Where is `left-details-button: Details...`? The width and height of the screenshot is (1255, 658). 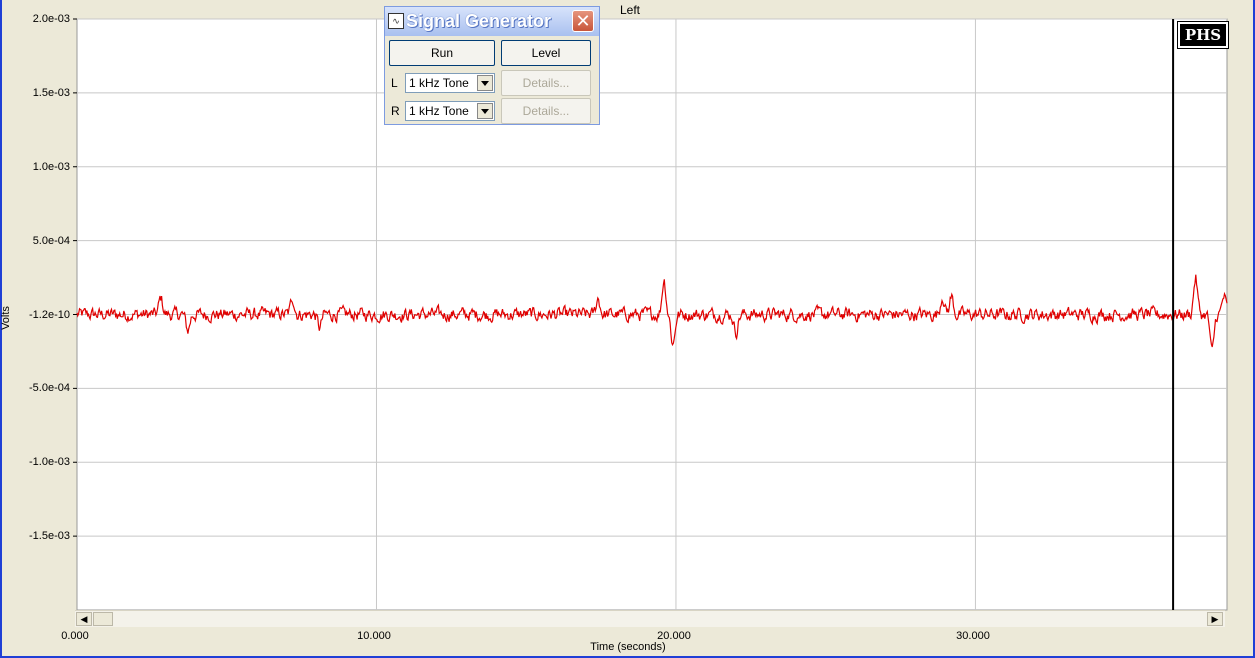 left-details-button: Details... is located at coordinates (546, 83).